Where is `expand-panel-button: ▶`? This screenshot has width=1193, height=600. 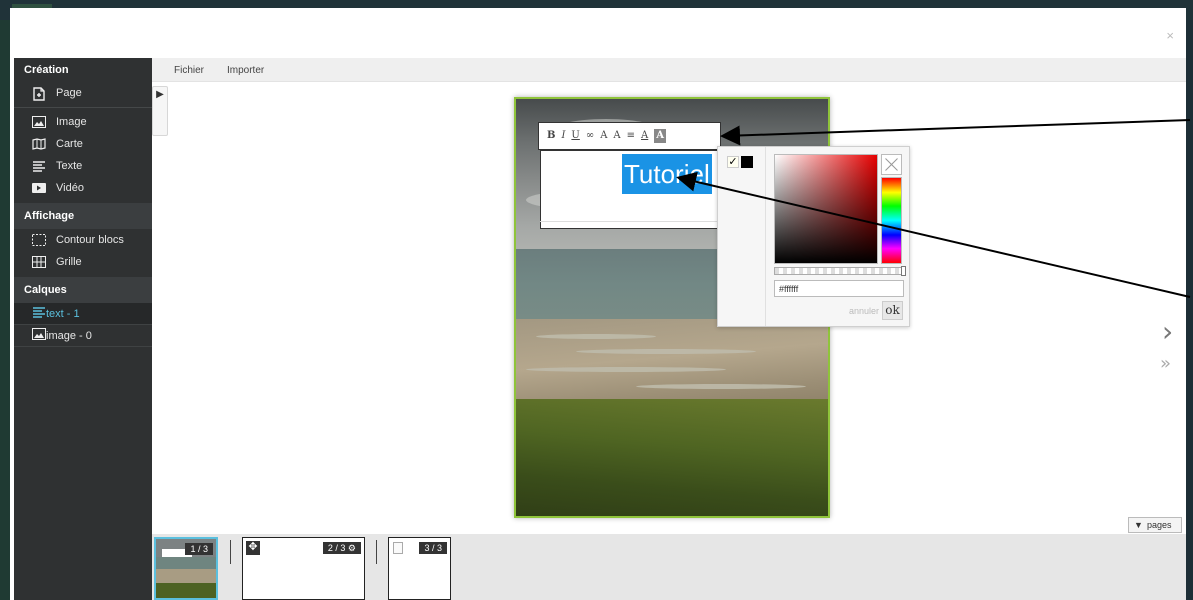
expand-panel-button: ▶ is located at coordinates (160, 111).